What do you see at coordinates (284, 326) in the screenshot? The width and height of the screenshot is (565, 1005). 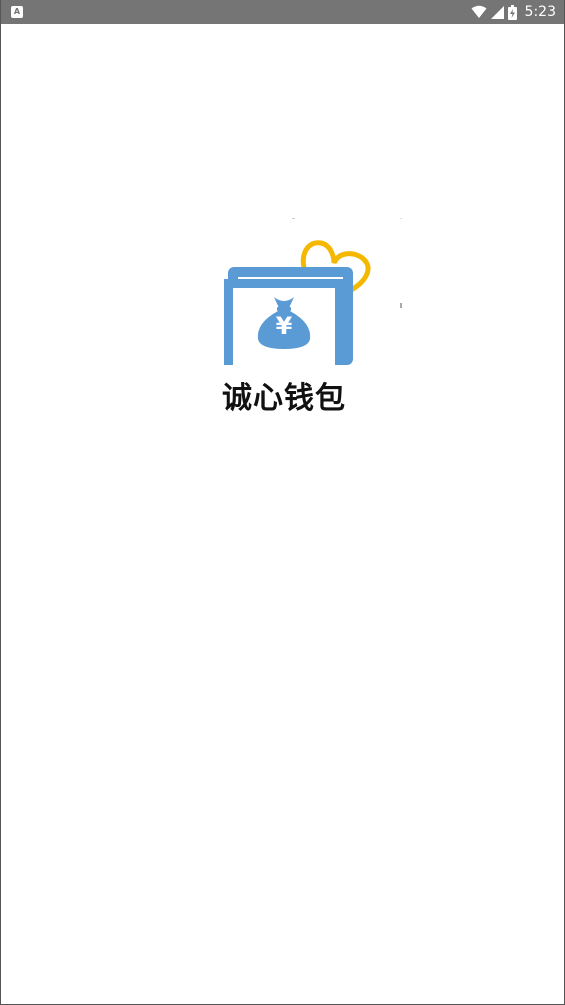 I see `currency-symbol: ¥` at bounding box center [284, 326].